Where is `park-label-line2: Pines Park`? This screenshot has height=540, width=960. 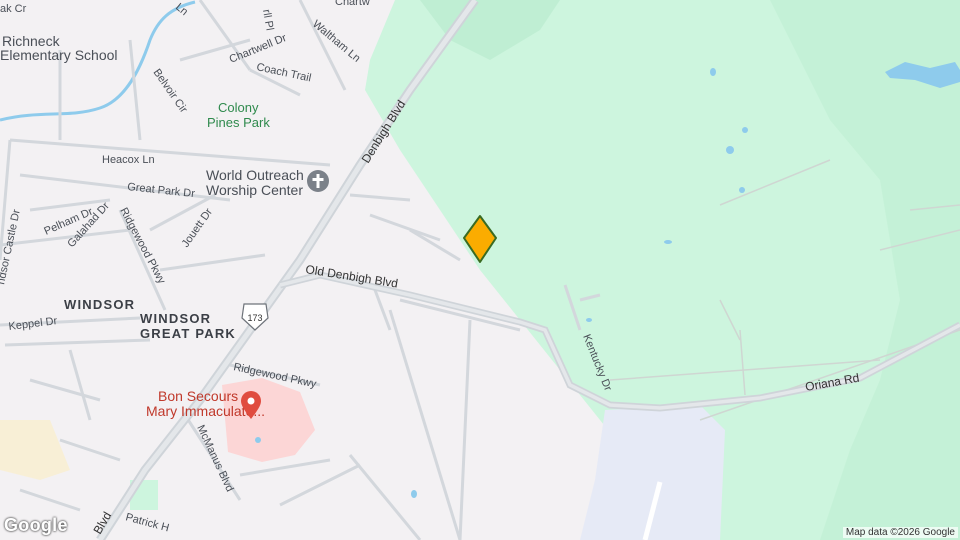
park-label-line2: Pines Park is located at coordinates (238, 122).